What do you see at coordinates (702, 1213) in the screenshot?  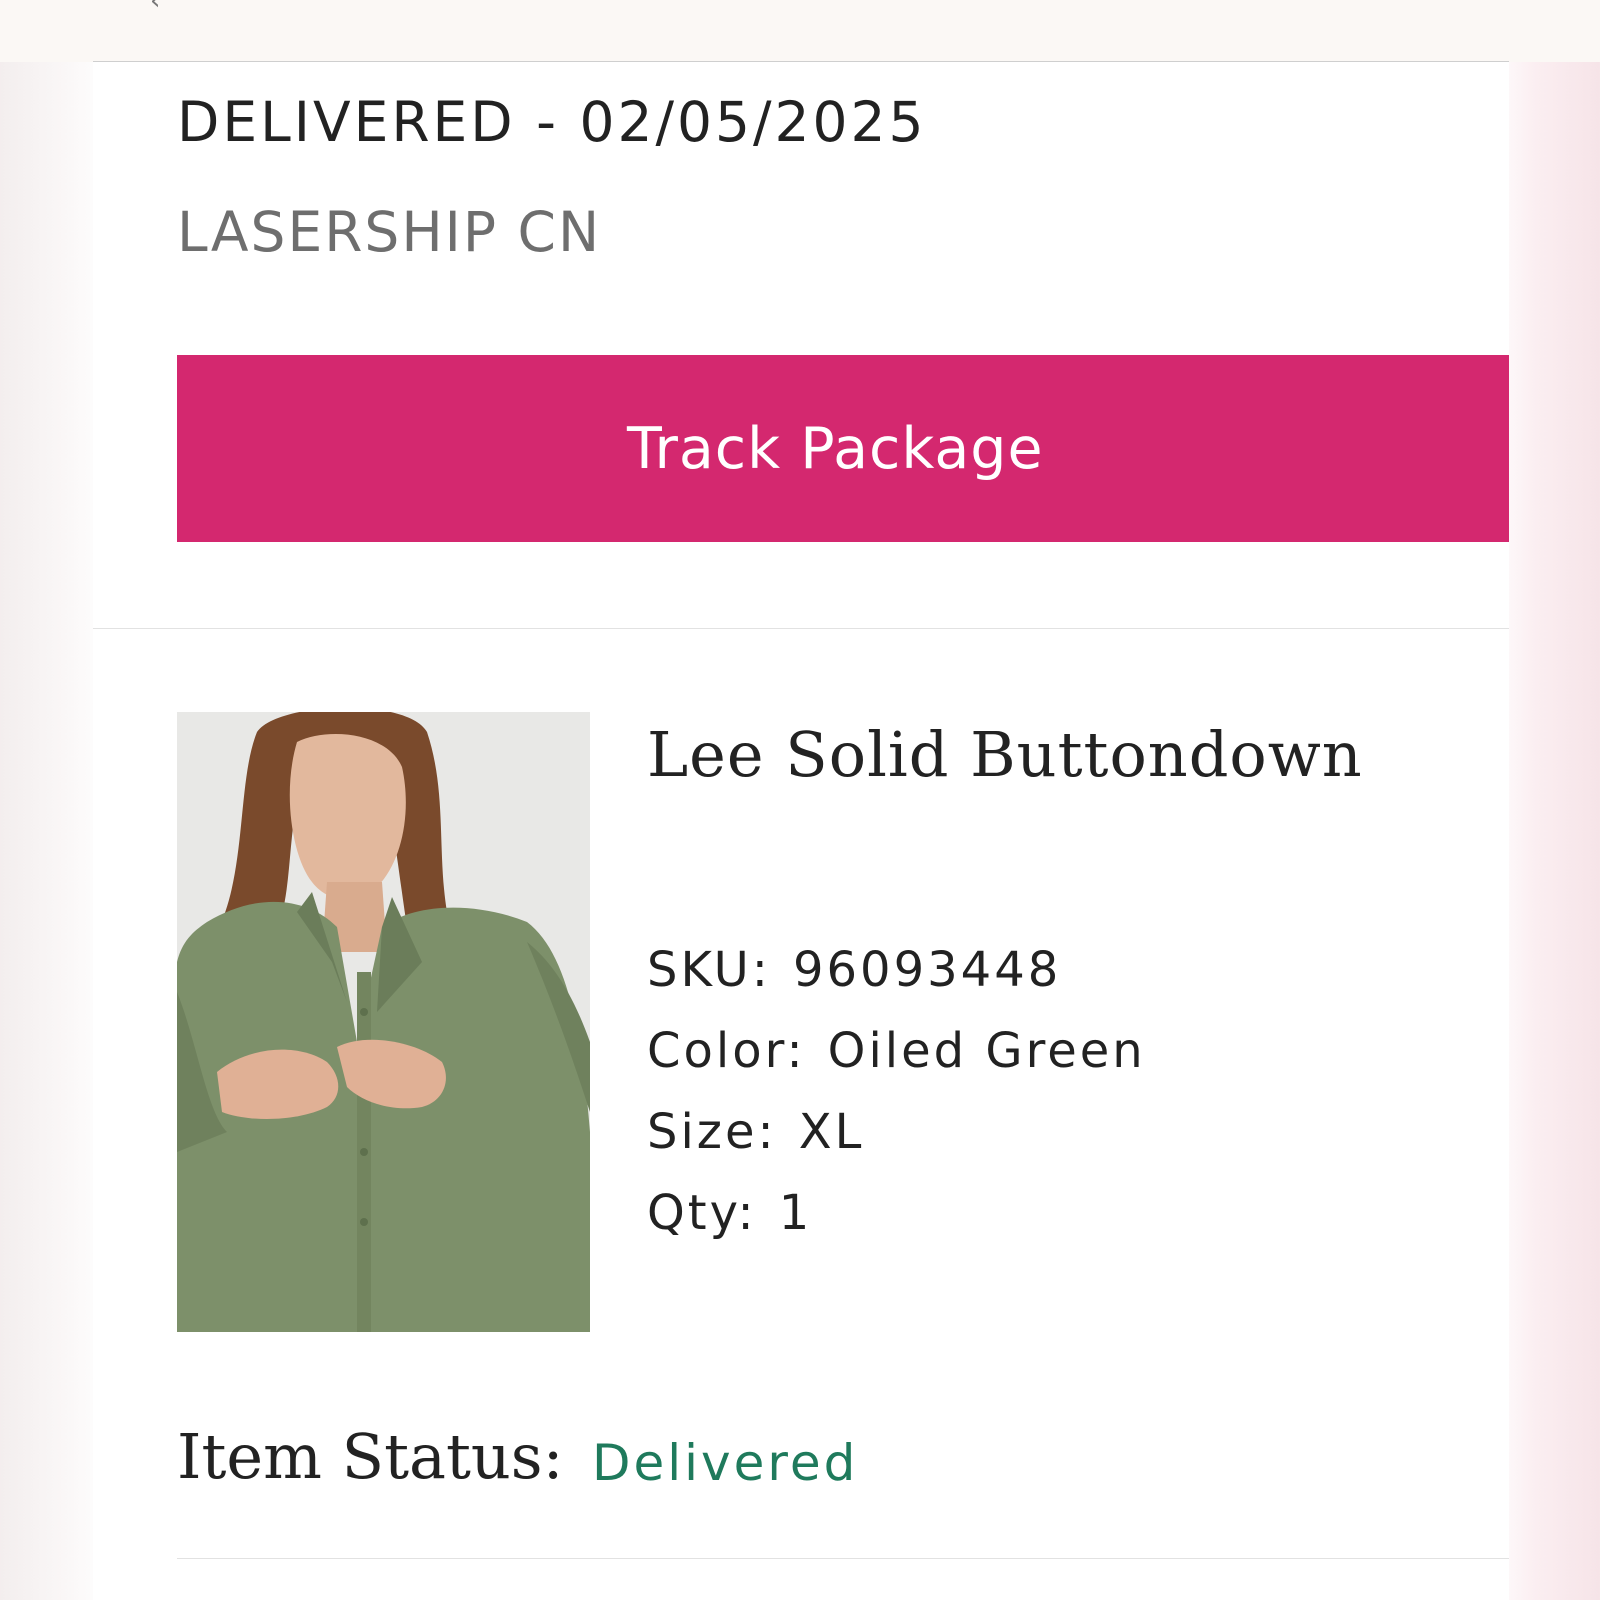 I see `qty-label: Qty:` at bounding box center [702, 1213].